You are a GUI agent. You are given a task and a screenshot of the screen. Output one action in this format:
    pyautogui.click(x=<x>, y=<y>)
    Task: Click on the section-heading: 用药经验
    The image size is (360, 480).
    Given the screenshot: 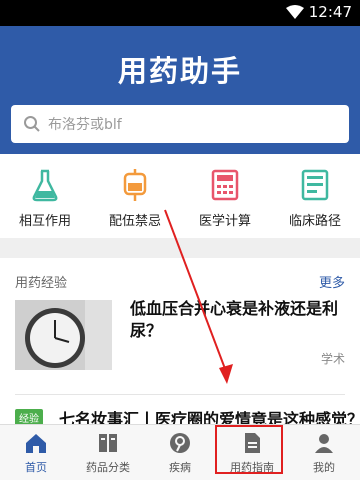 What is the action you would take?
    pyautogui.click(x=41, y=283)
    